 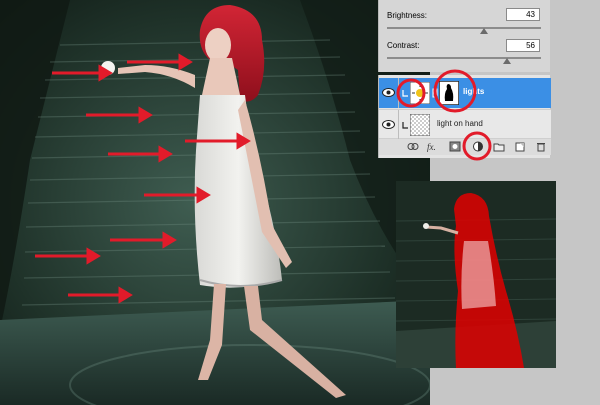 I want to click on contrast-slider-track, so click(x=464, y=58).